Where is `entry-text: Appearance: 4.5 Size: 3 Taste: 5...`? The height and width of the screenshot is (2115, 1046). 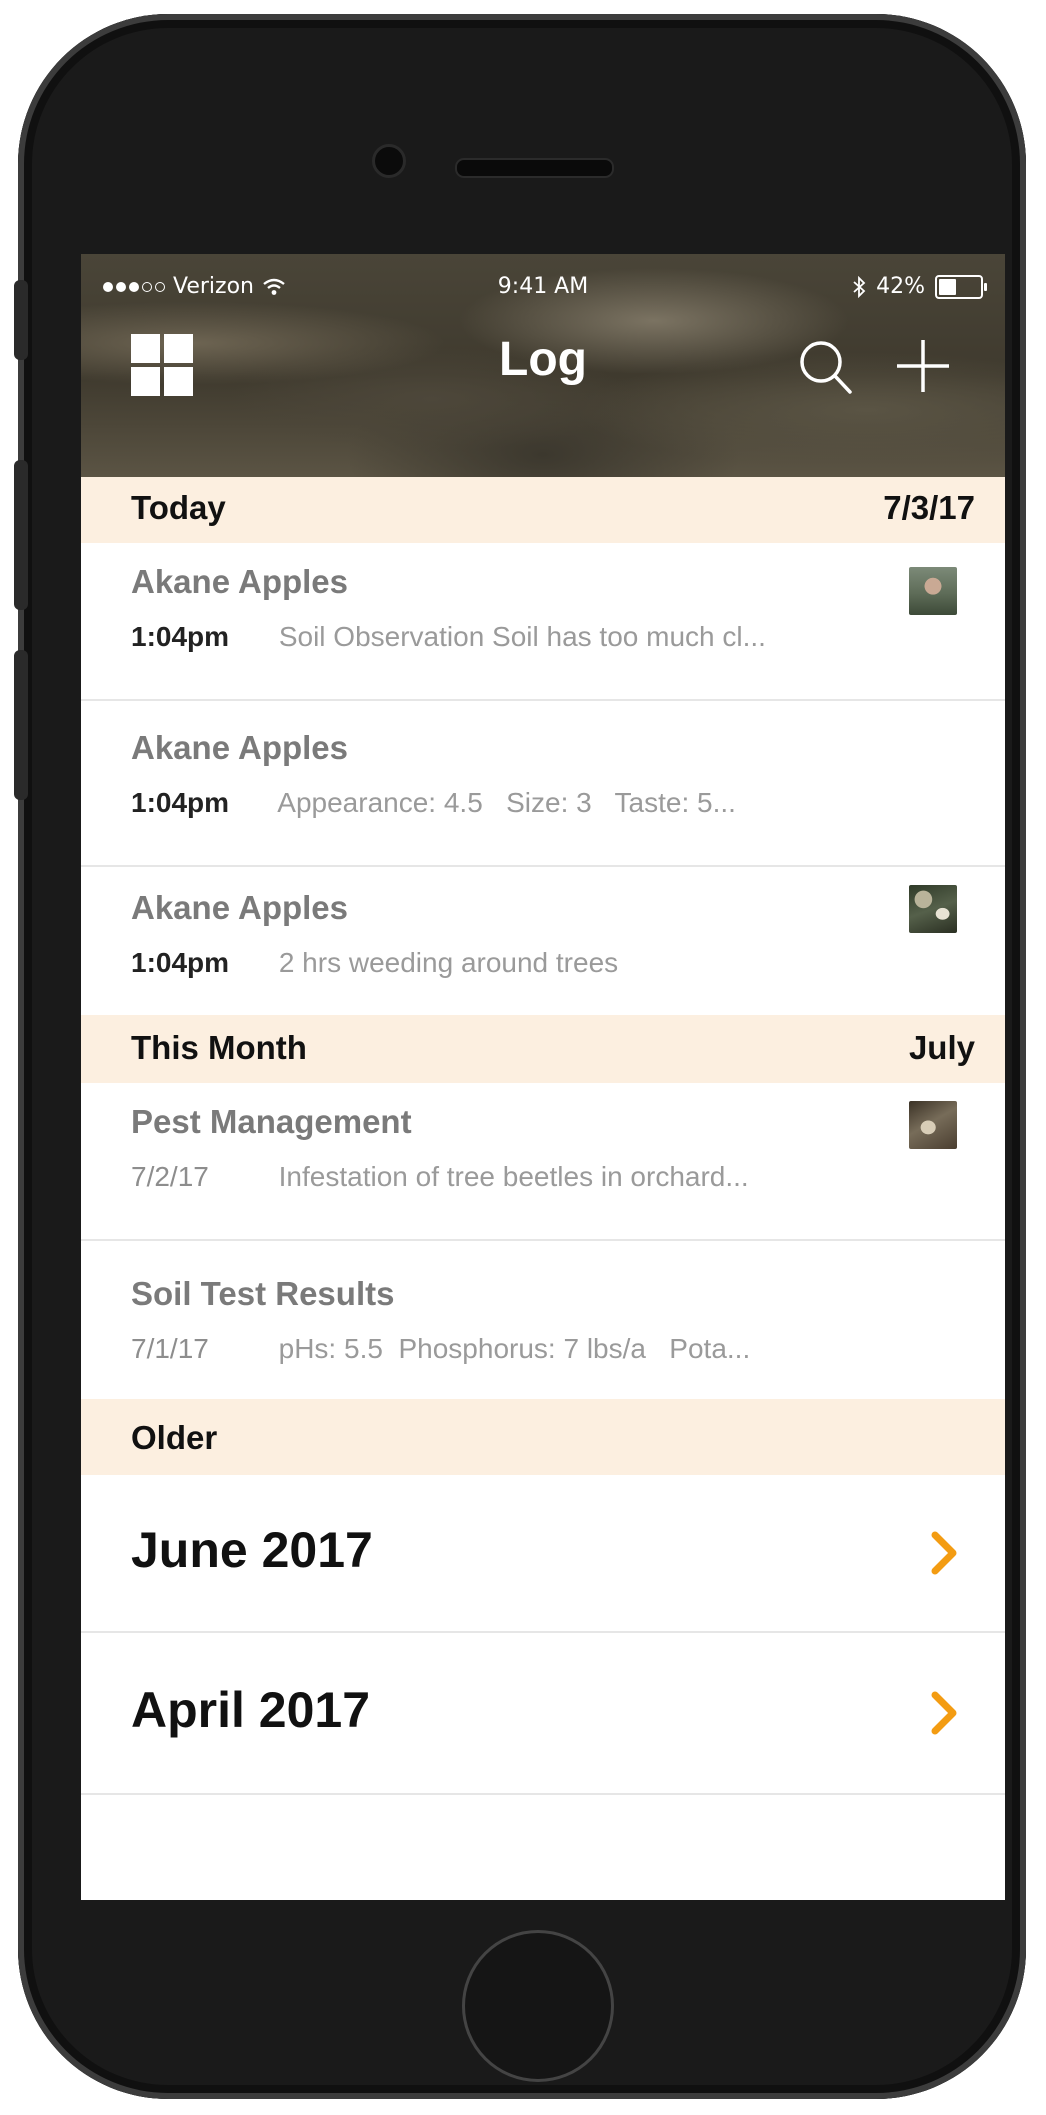 entry-text: Appearance: 4.5 Size: 3 Taste: 5... is located at coordinates (506, 802).